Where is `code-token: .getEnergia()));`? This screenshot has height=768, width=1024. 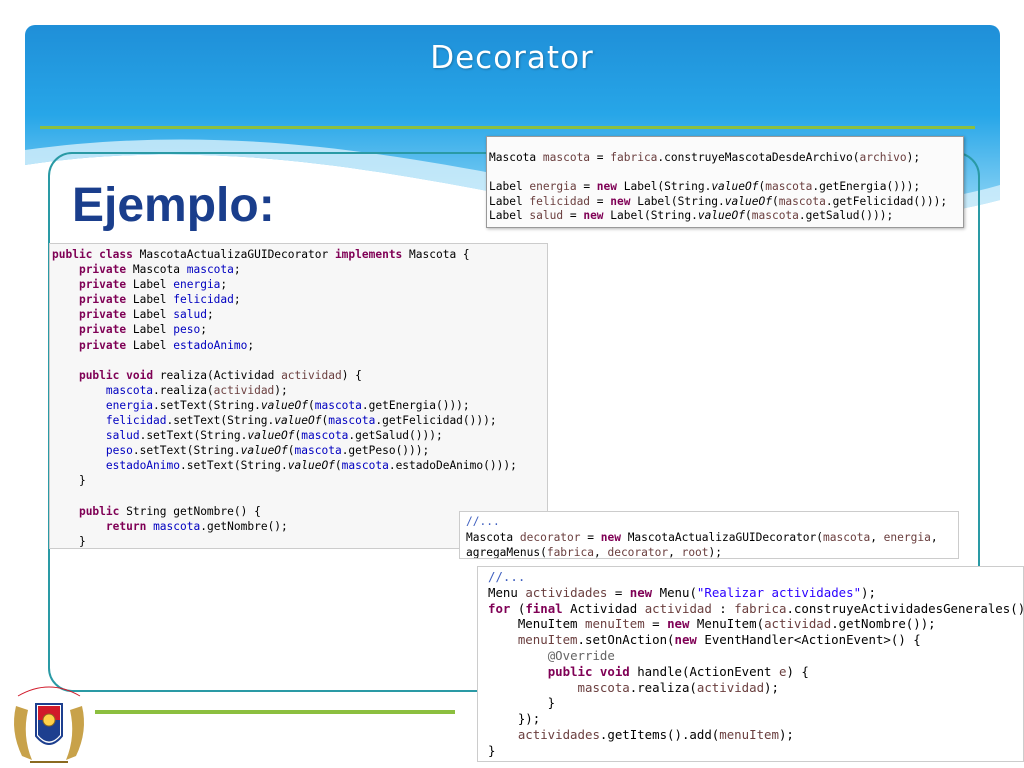 code-token: .getEnergia())); is located at coordinates (415, 405).